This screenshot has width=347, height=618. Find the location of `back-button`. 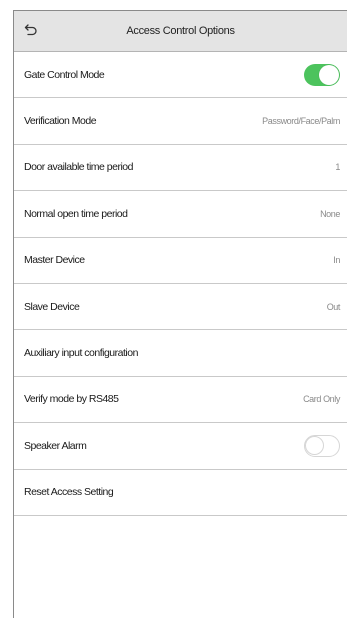

back-button is located at coordinates (31, 30).